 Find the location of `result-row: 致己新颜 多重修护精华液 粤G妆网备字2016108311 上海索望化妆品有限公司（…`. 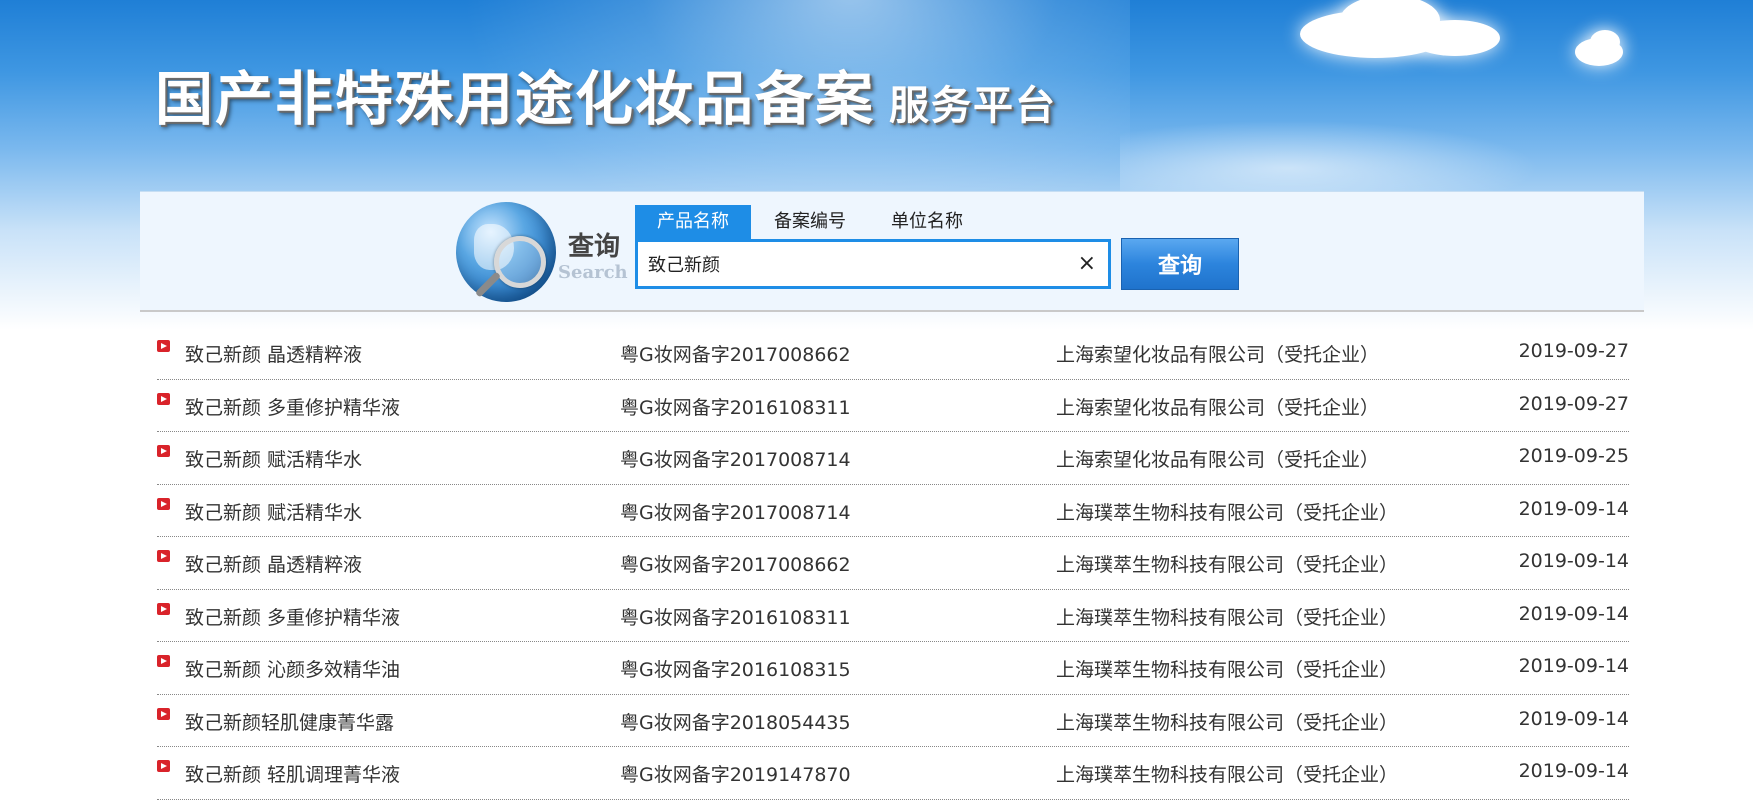

result-row: 致己新颜 多重修护精华液 粤G妆网备字2016108311 上海索望化妆品有限公司（… is located at coordinates (893, 406).